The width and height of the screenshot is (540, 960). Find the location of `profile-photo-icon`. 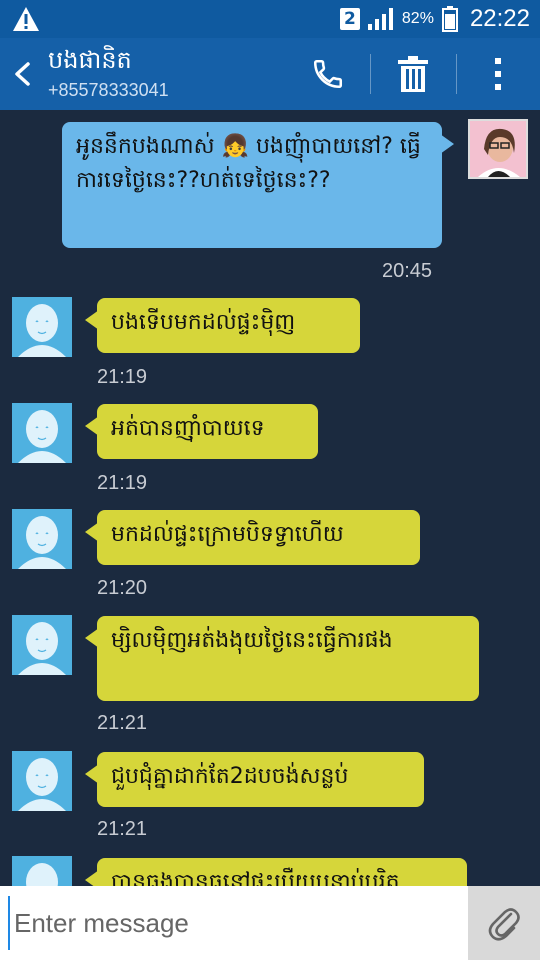

profile-photo-icon is located at coordinates (498, 149).